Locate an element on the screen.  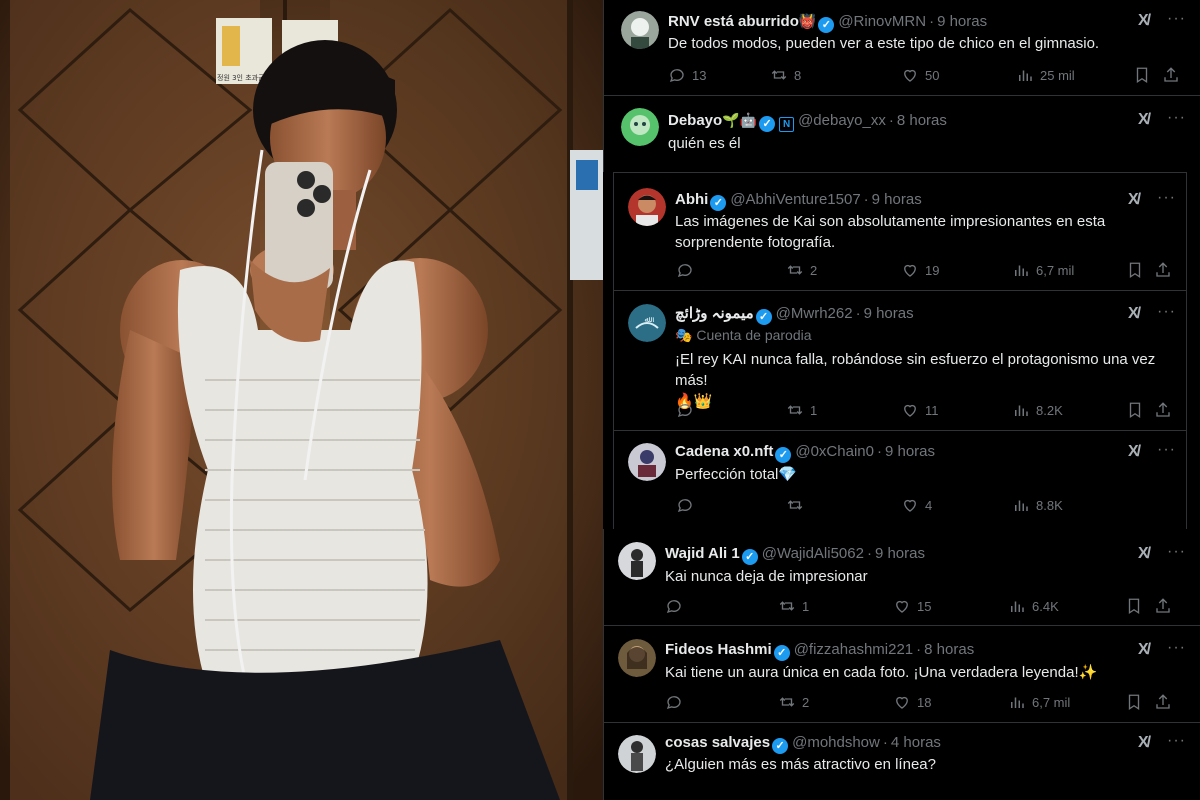
author-name: Abhi is located at coordinates (691, 199).